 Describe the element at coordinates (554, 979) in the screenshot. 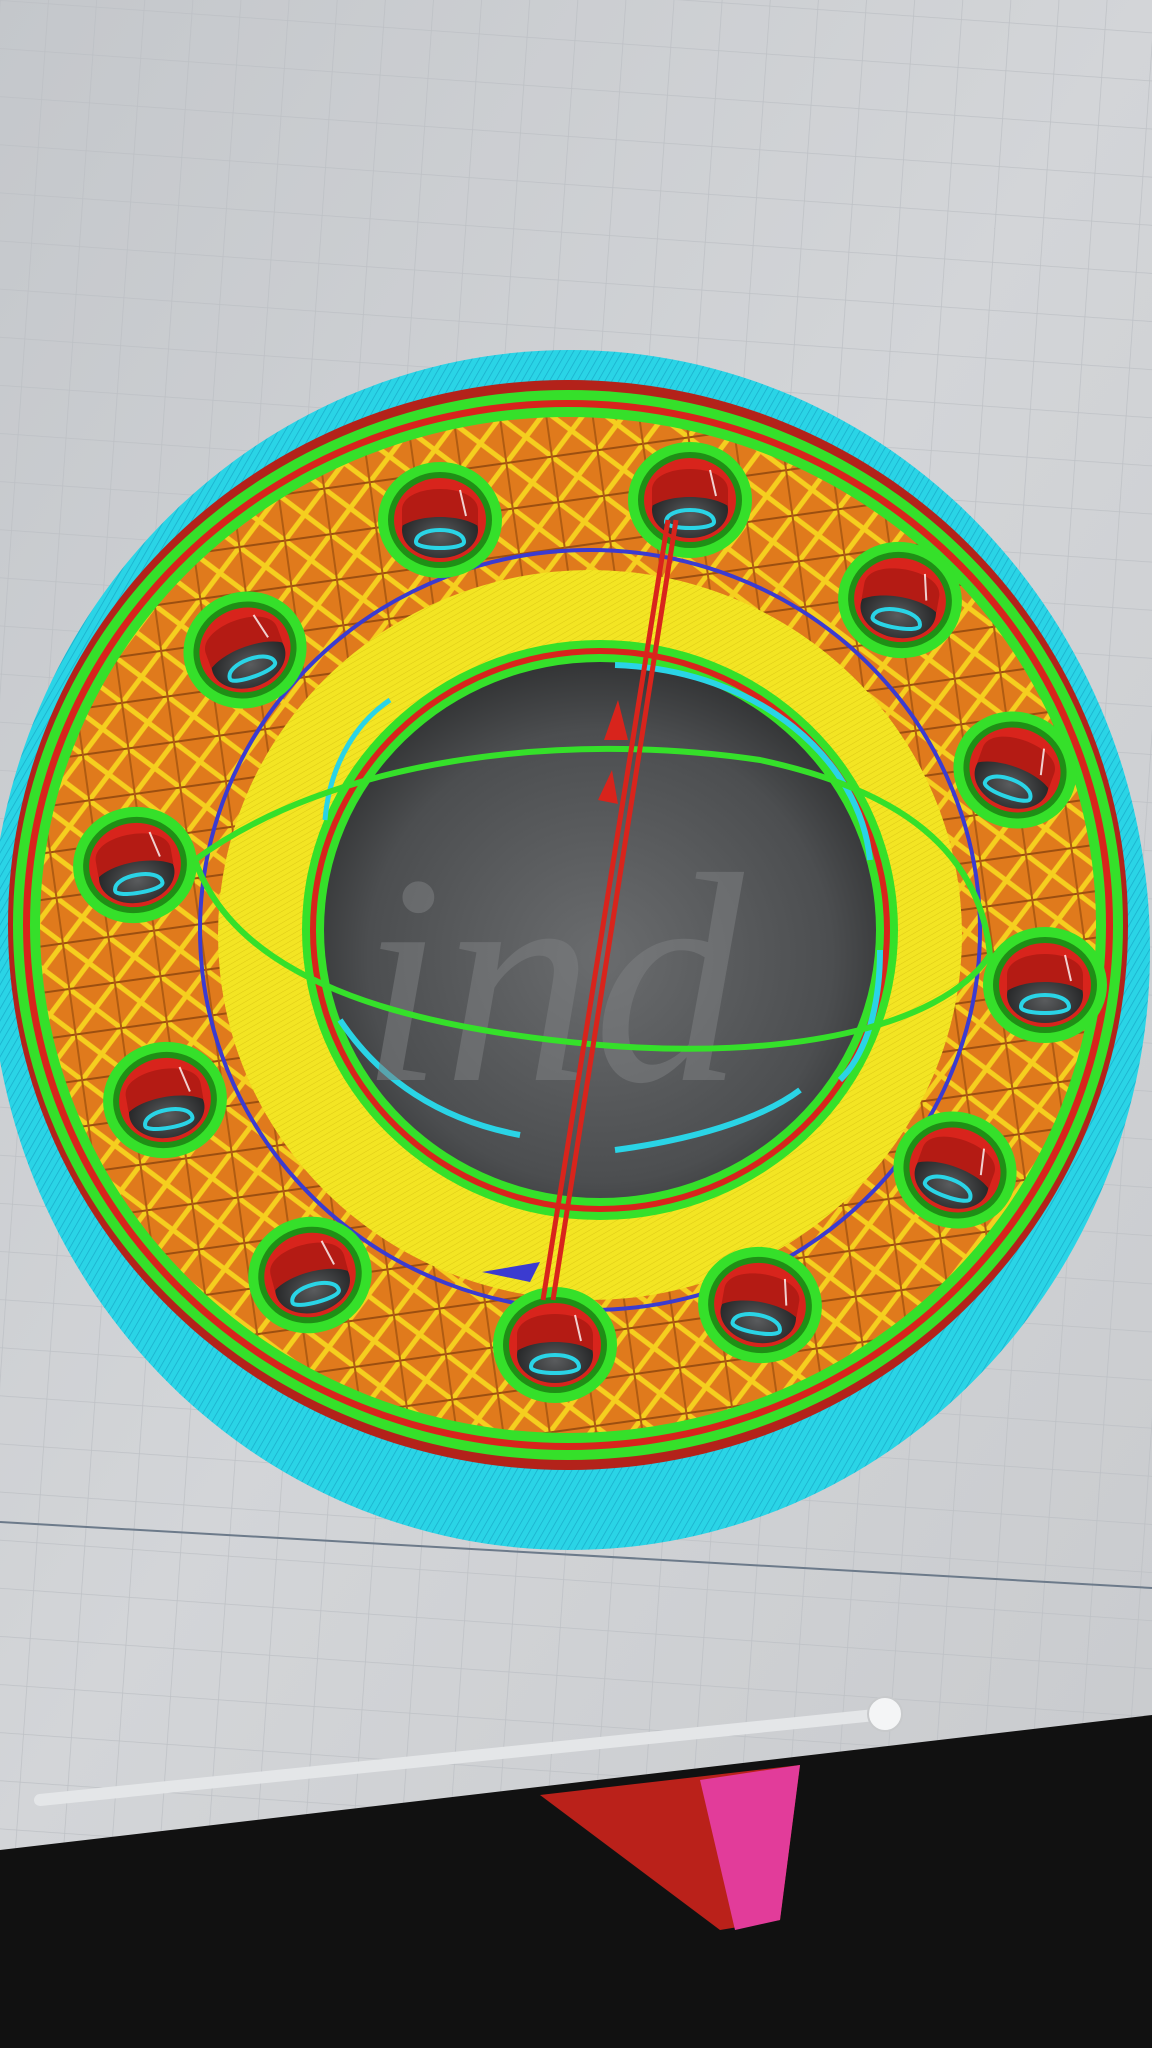

I see `plate-watermark: ind` at that location.